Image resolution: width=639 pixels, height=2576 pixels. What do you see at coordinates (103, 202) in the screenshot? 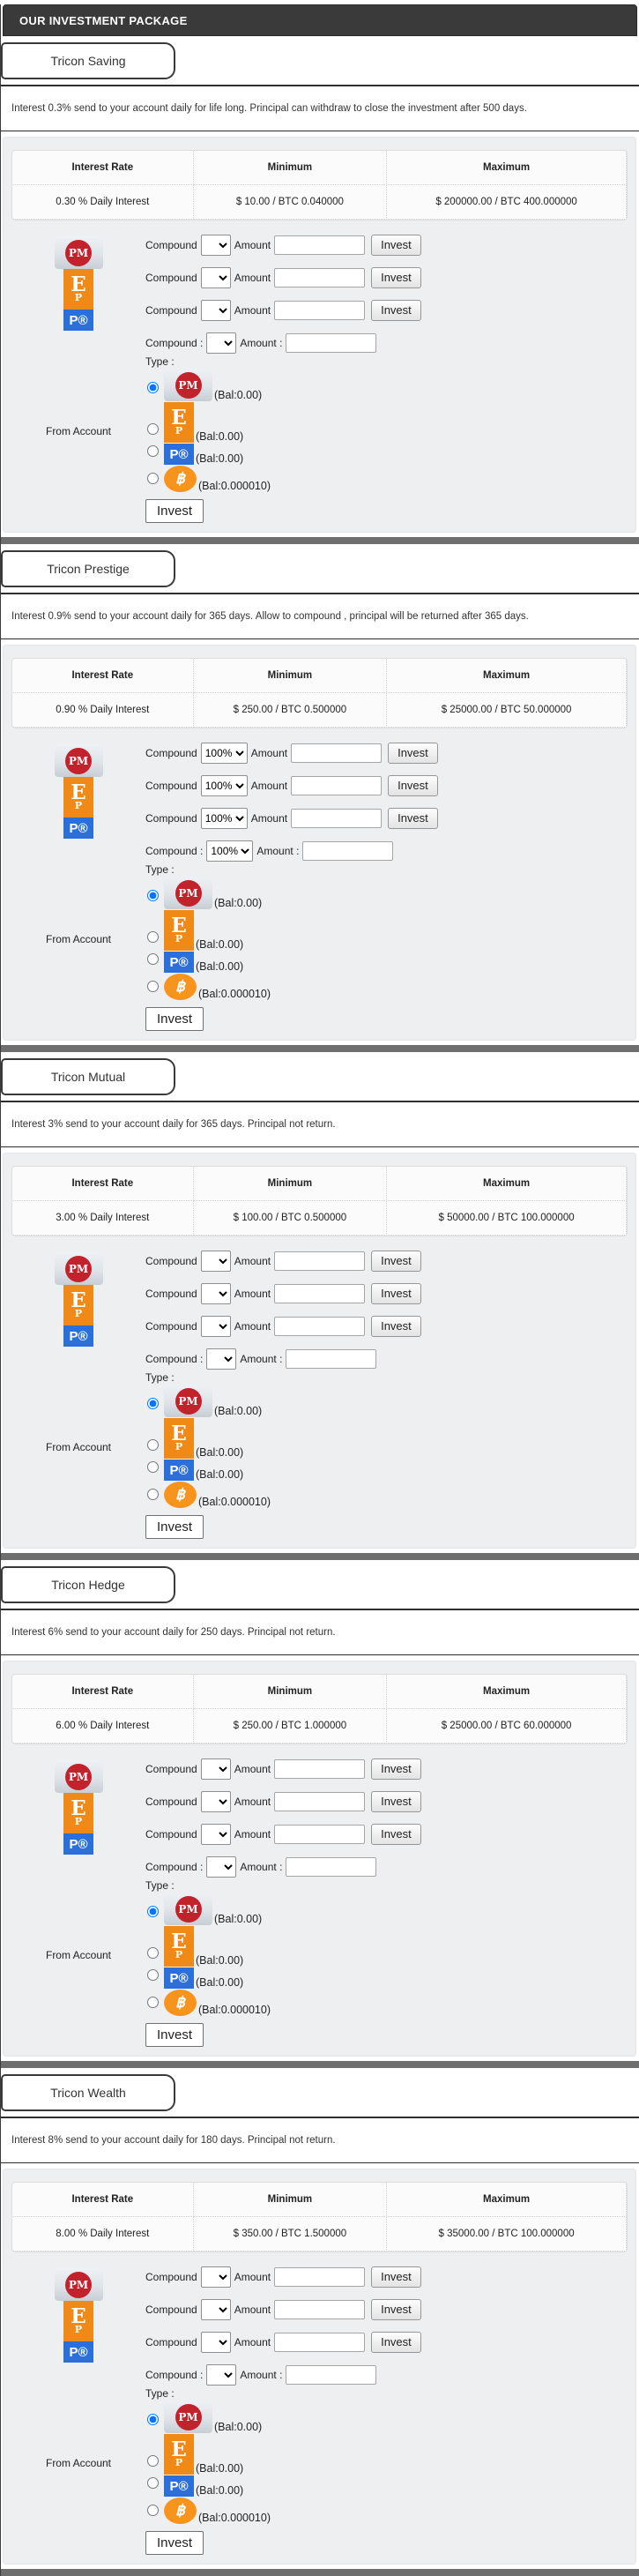
I see `interest-rate-value: 0.30 % Daily Interest` at bounding box center [103, 202].